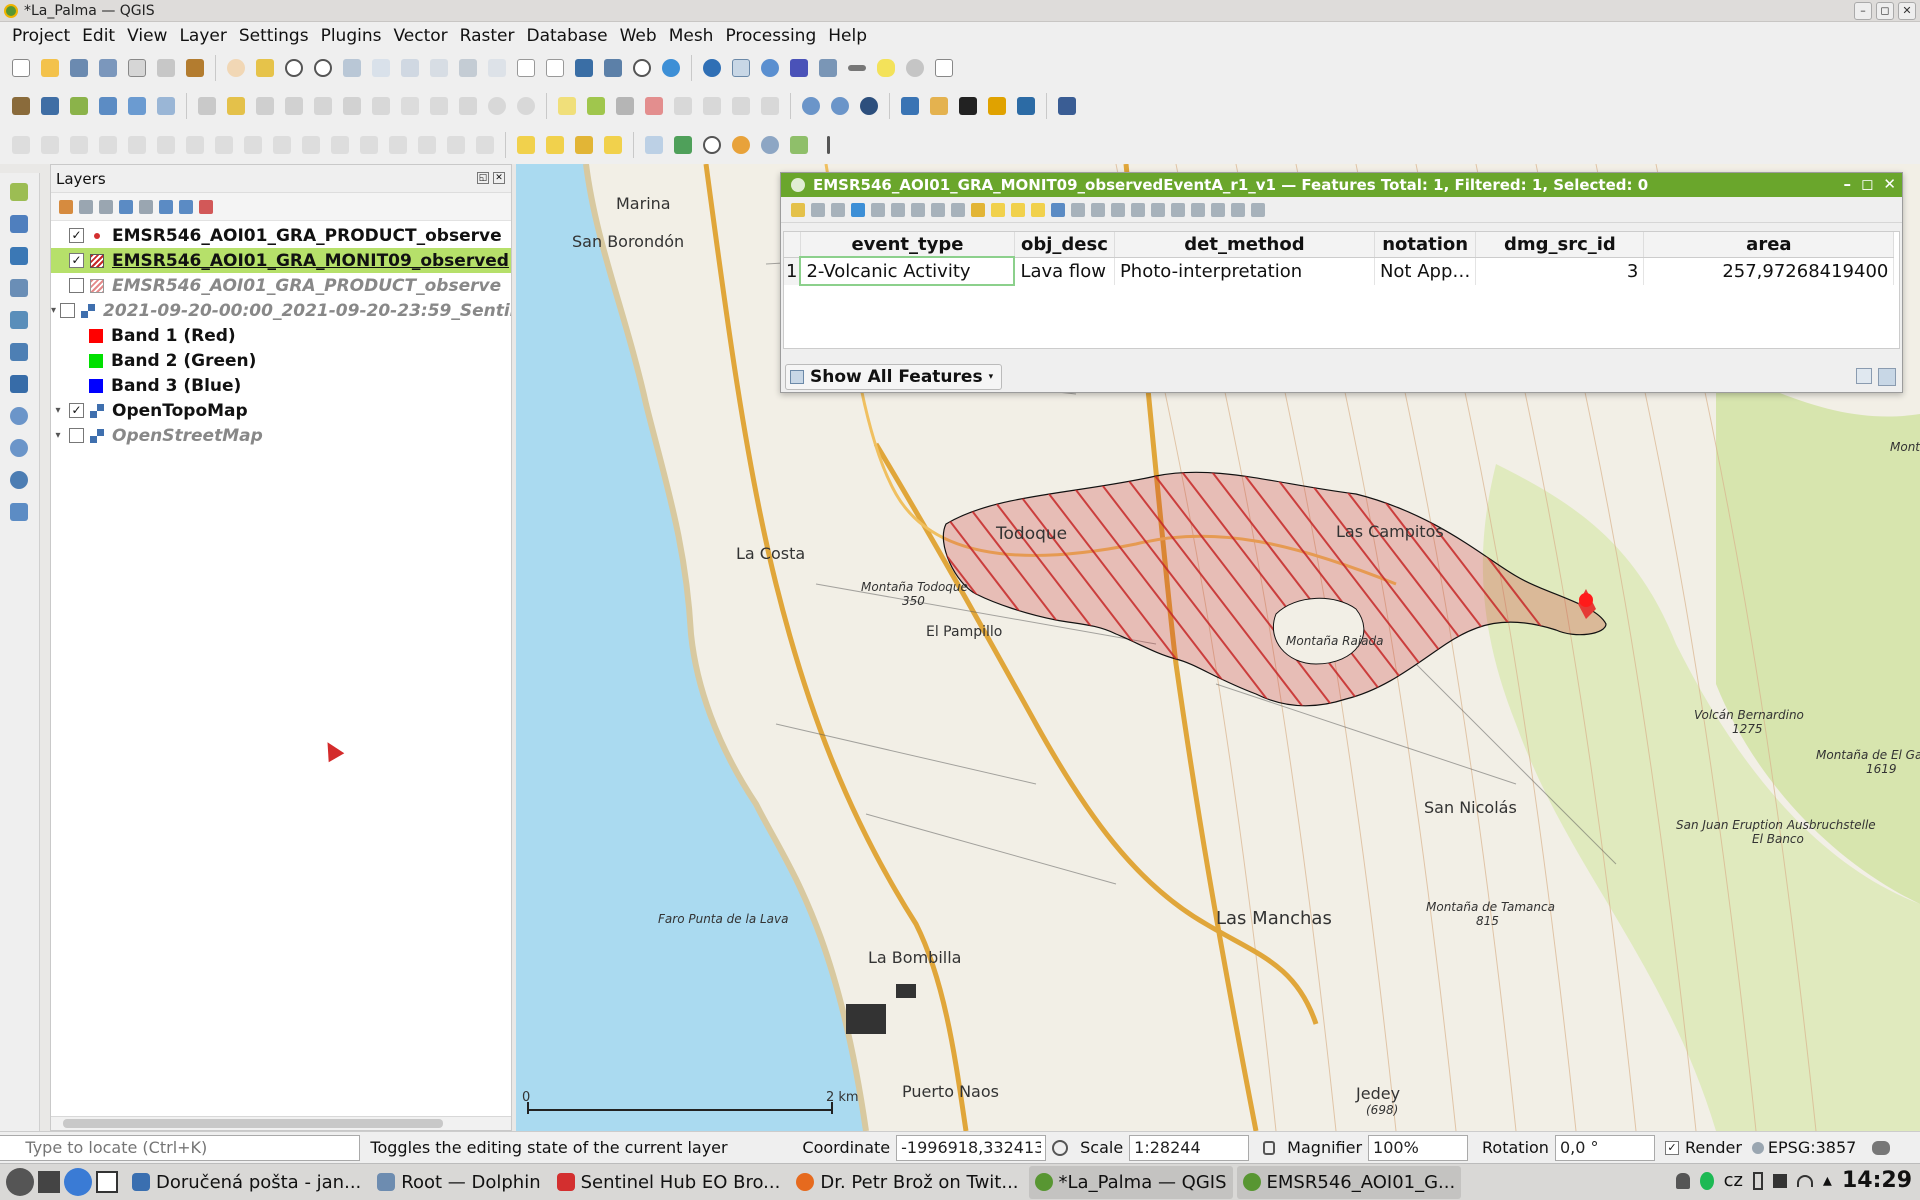 This screenshot has width=1920, height=1200. What do you see at coordinates (858, 209) in the screenshot?
I see `reload-icon` at bounding box center [858, 209].